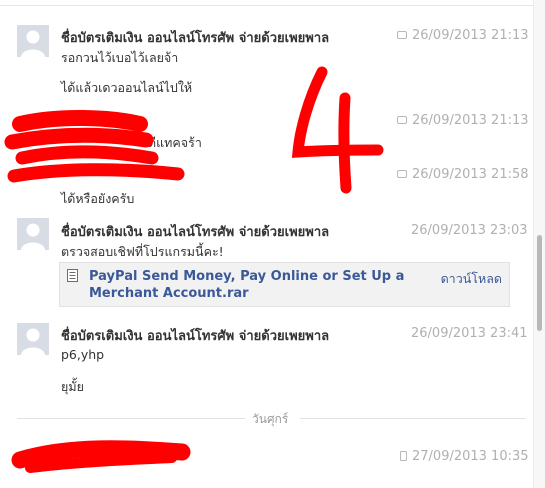 The width and height of the screenshot is (545, 488). I want to click on timestamp-text: 26/09/2013 23:41, so click(469, 333).